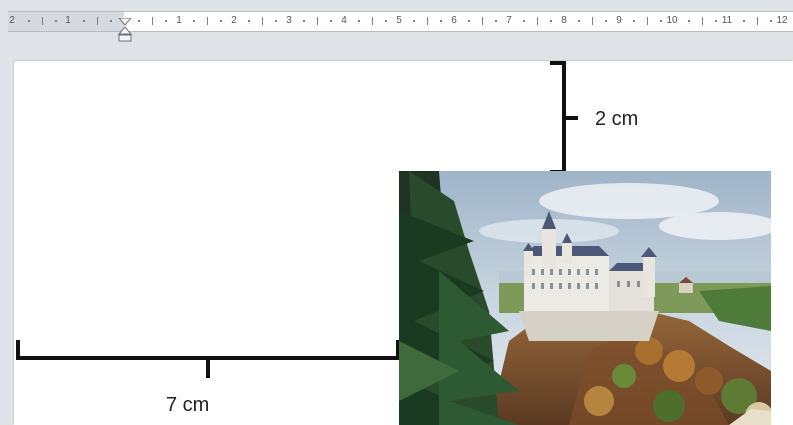  What do you see at coordinates (344, 20) in the screenshot?
I see `ruler-number: 4` at bounding box center [344, 20].